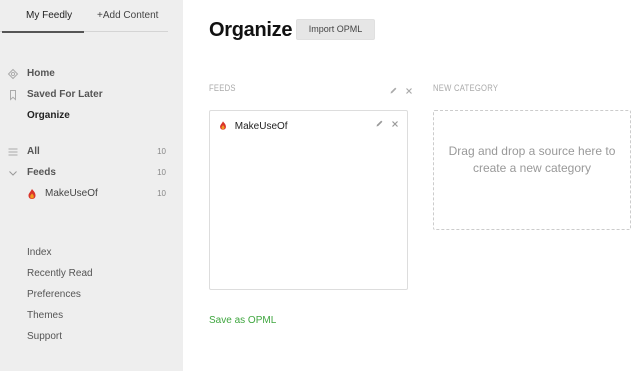  Describe the element at coordinates (13, 173) in the screenshot. I see `chevron-down-icon` at that location.